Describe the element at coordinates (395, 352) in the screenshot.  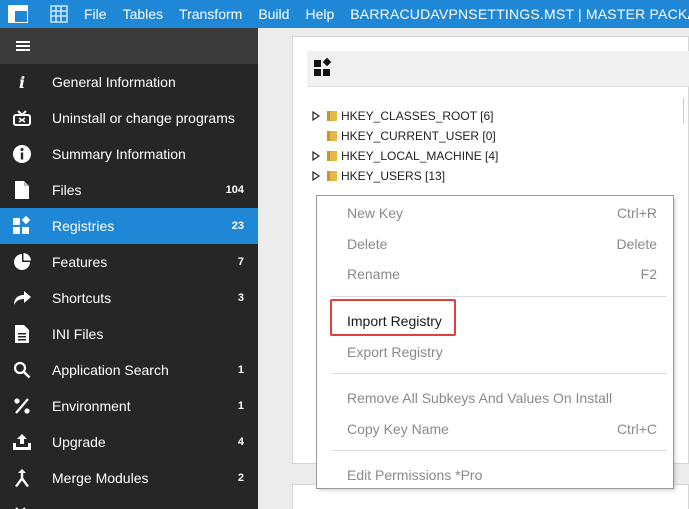
I see `menu-item-label: Export Registry` at that location.